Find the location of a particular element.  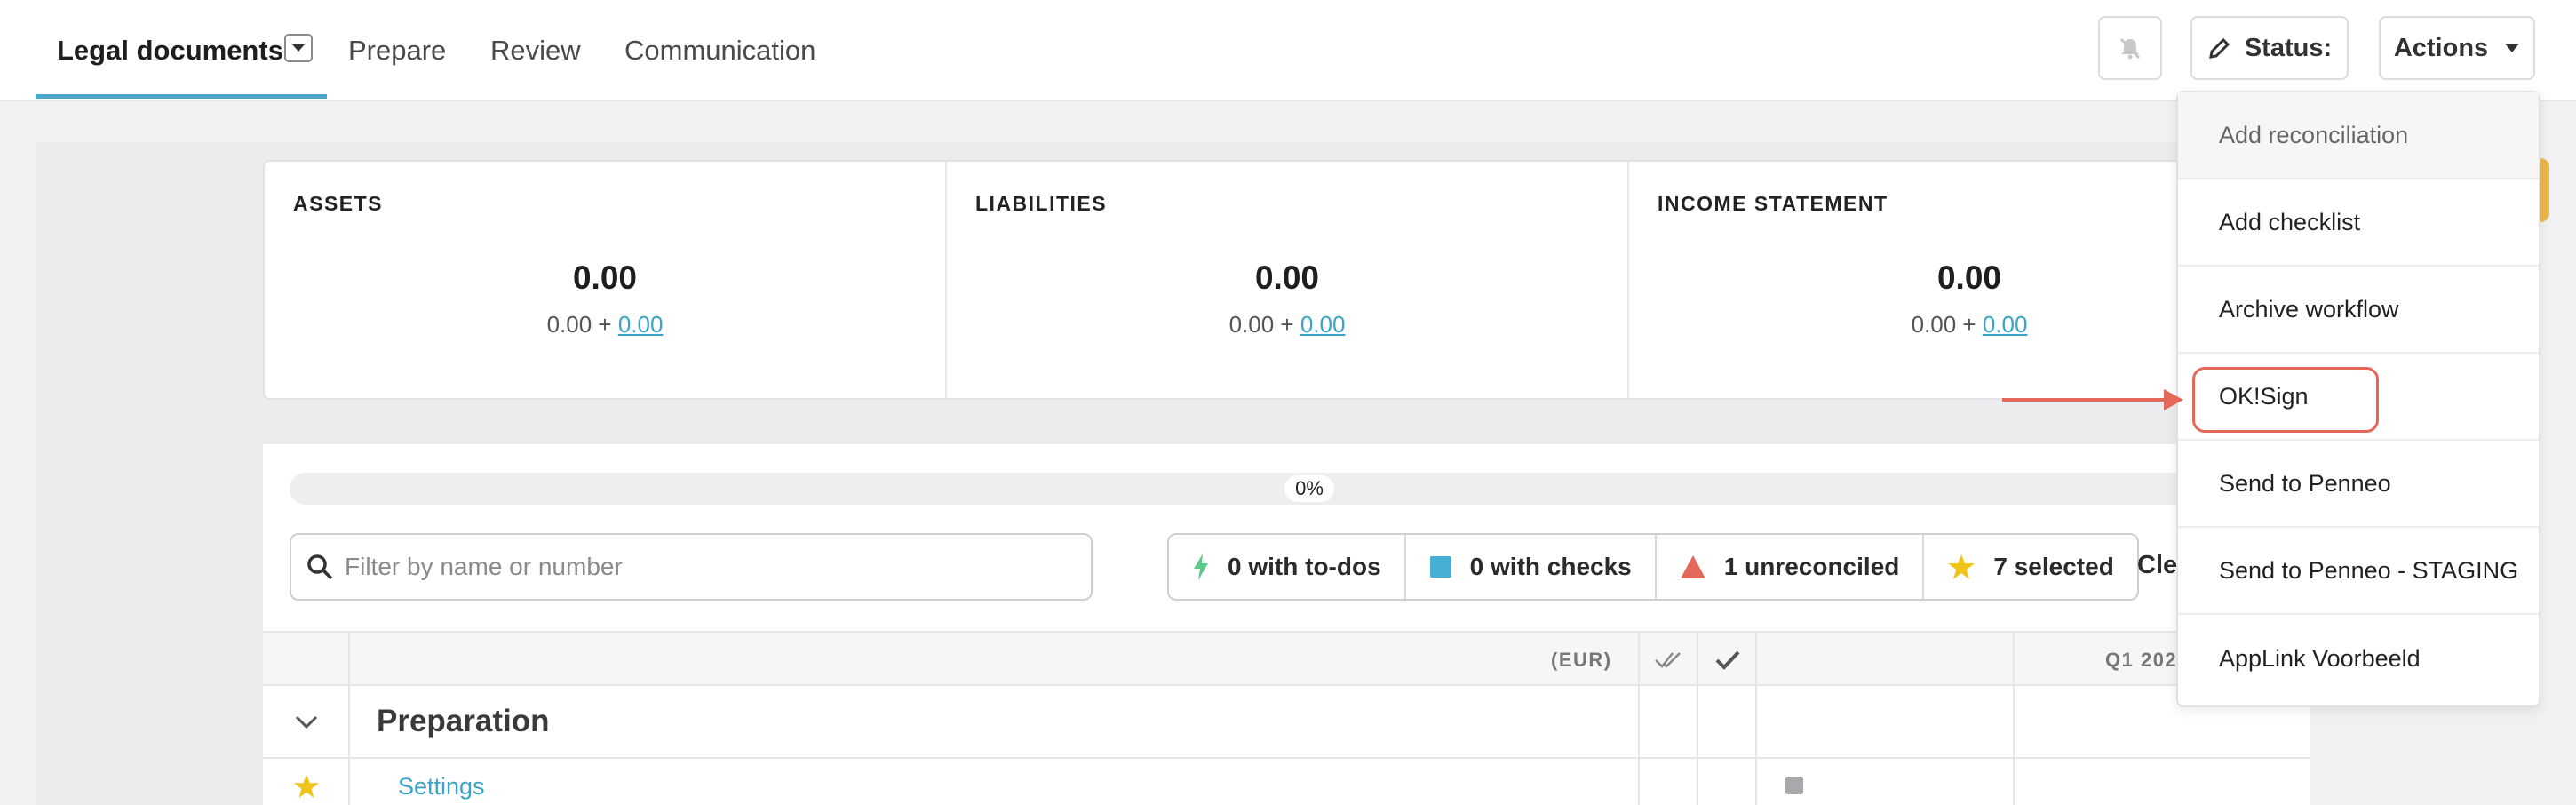

annotation-arrow-head is located at coordinates (2173, 399).